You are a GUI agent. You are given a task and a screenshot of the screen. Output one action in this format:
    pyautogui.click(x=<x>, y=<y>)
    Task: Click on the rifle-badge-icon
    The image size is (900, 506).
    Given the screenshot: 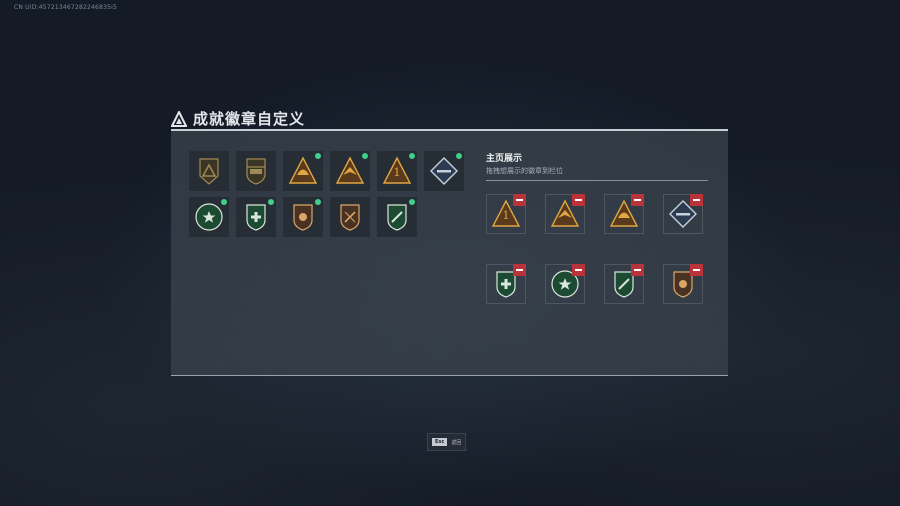 What is the action you would take?
    pyautogui.click(x=444, y=171)
    